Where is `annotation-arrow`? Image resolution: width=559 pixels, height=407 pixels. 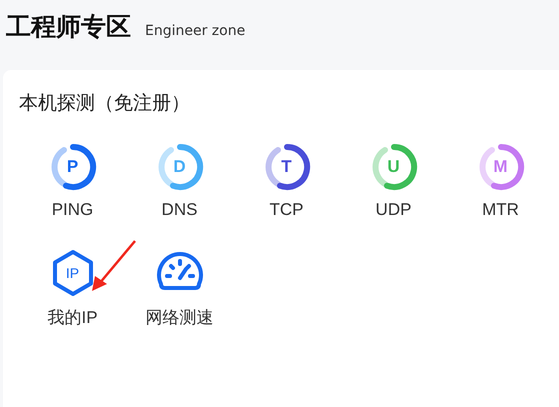
annotation-arrow is located at coordinates (114, 265).